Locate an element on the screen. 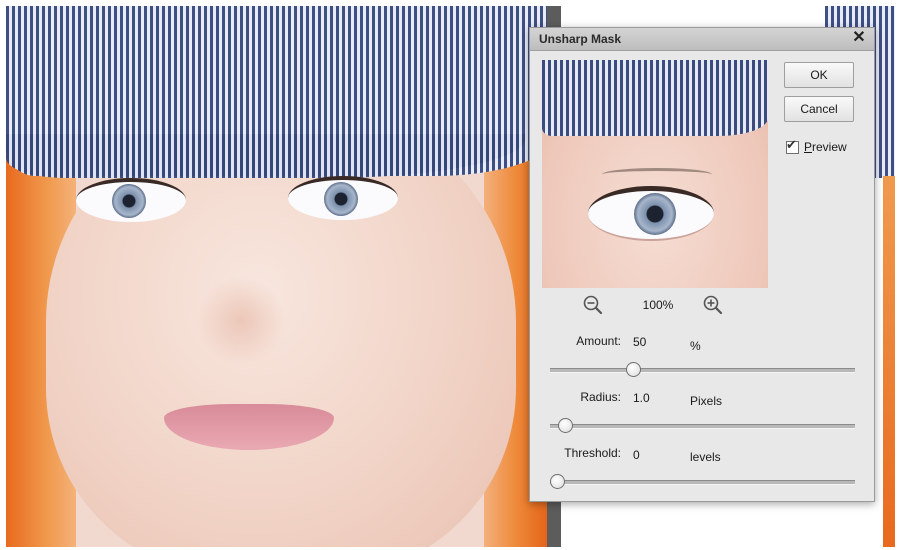 This screenshot has width=897, height=550. left-eye is located at coordinates (131, 200).